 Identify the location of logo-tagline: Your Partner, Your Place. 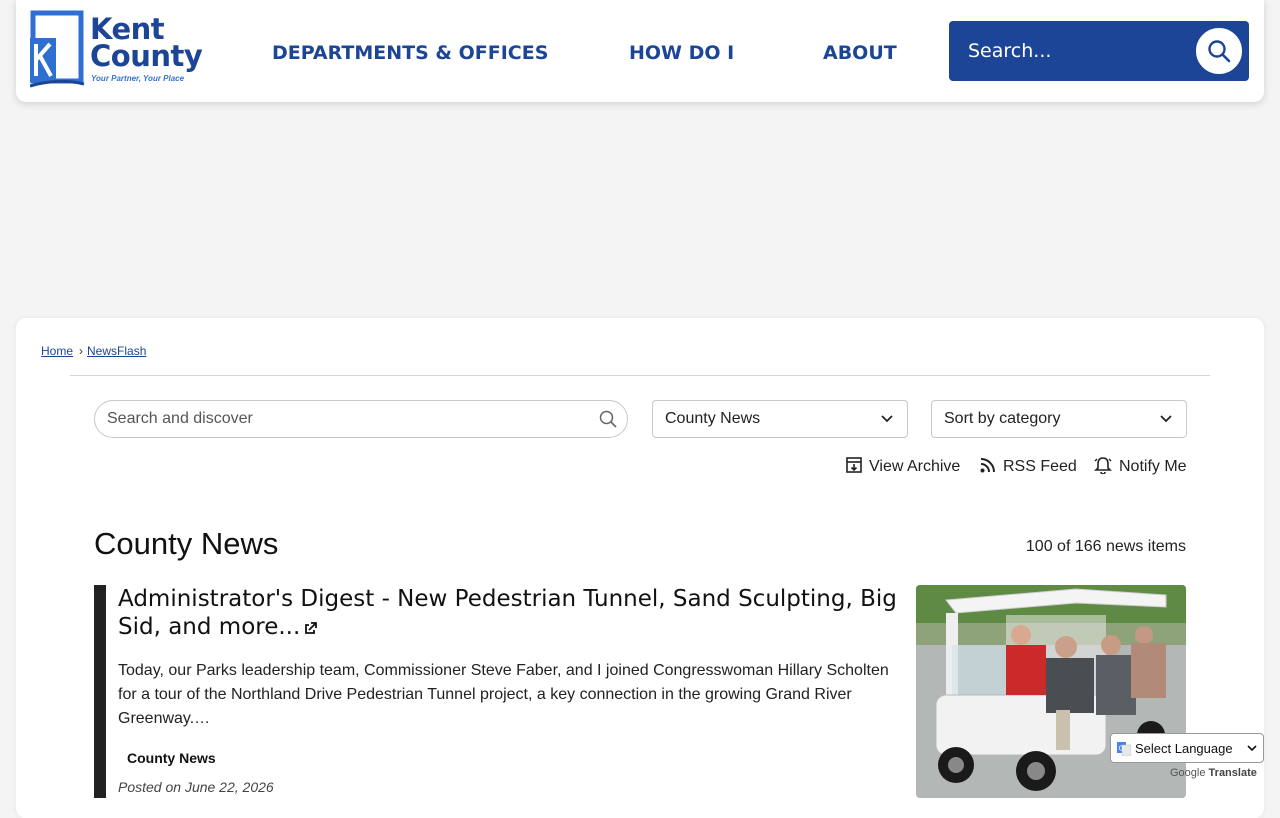
(138, 78).